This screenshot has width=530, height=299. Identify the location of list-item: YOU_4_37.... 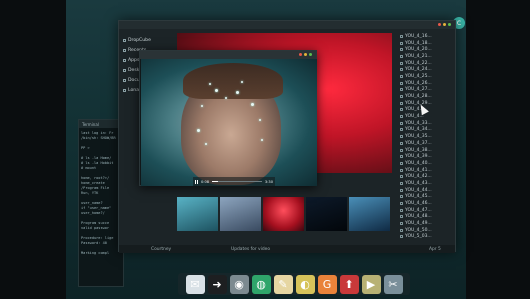
(427, 143).